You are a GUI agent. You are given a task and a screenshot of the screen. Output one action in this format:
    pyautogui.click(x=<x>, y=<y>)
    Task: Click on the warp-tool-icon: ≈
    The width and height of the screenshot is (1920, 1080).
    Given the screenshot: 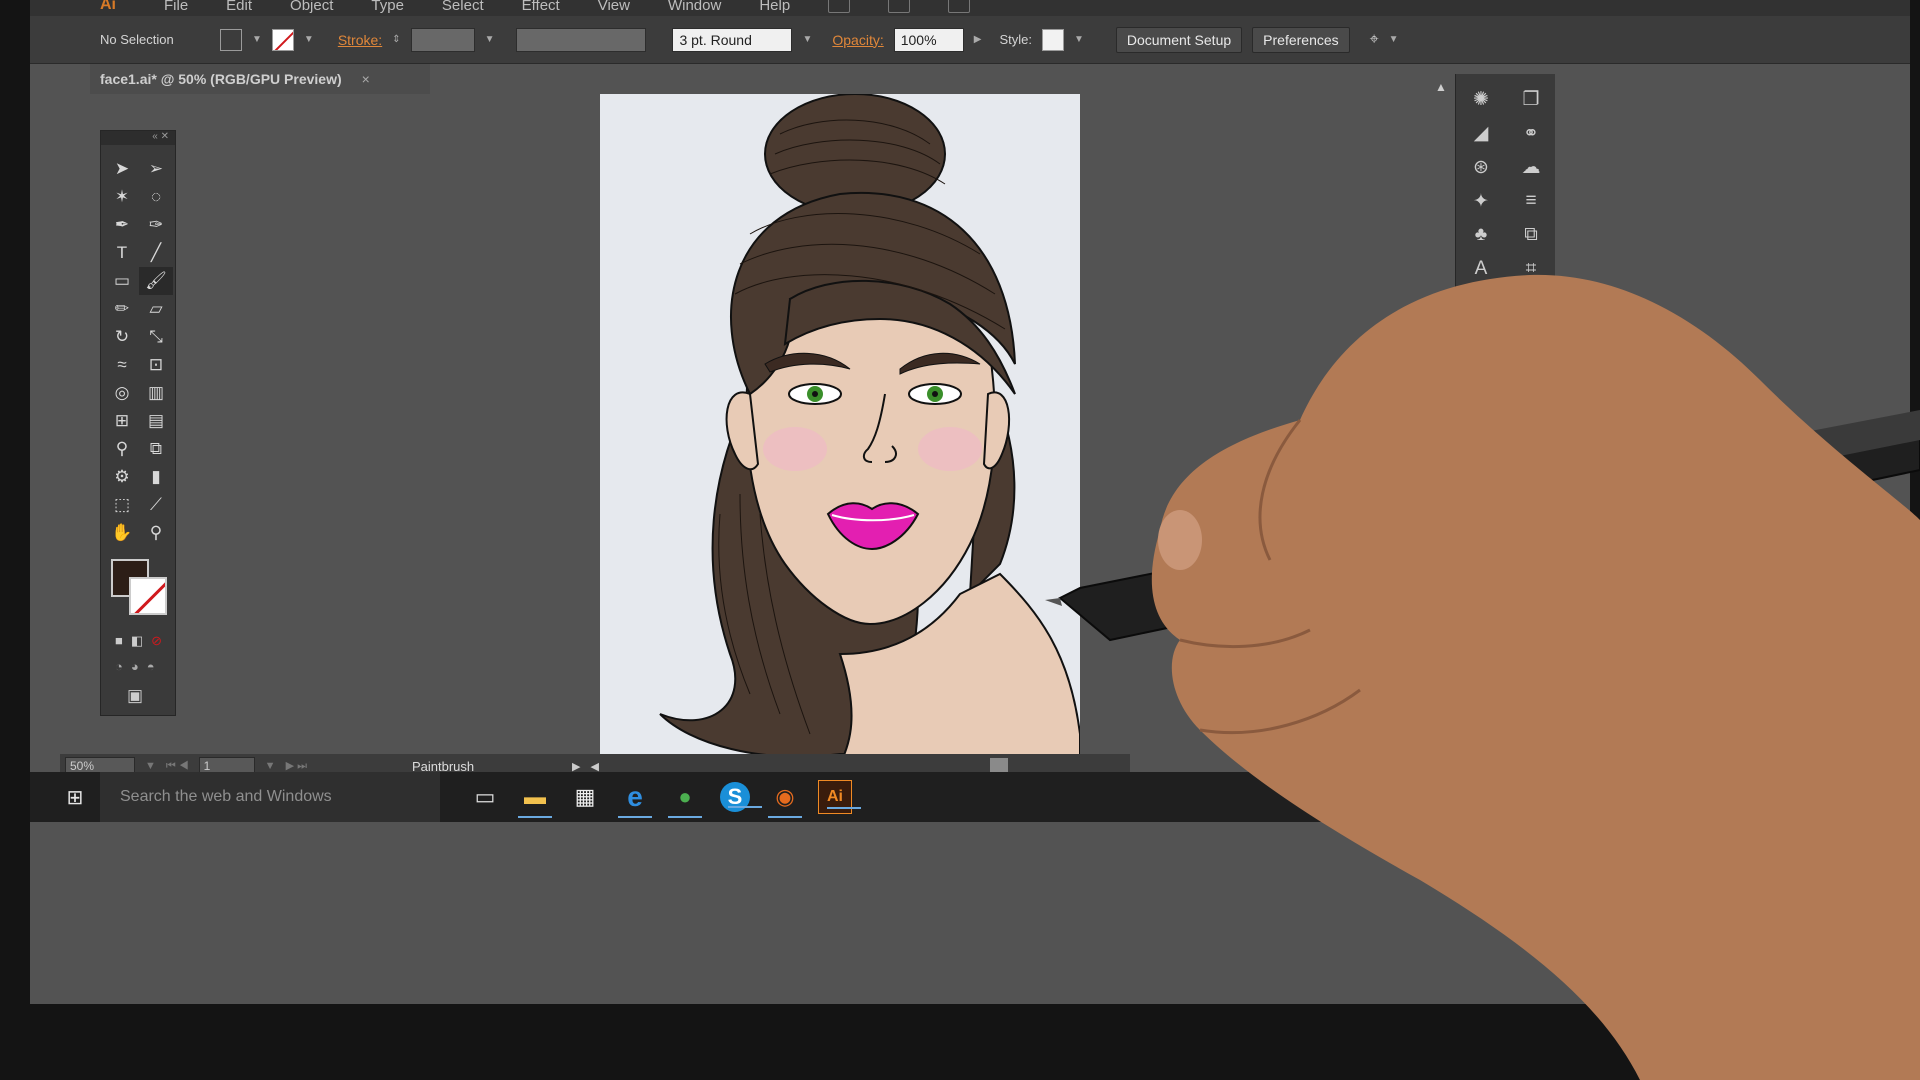 What is the action you would take?
    pyautogui.click(x=122, y=365)
    